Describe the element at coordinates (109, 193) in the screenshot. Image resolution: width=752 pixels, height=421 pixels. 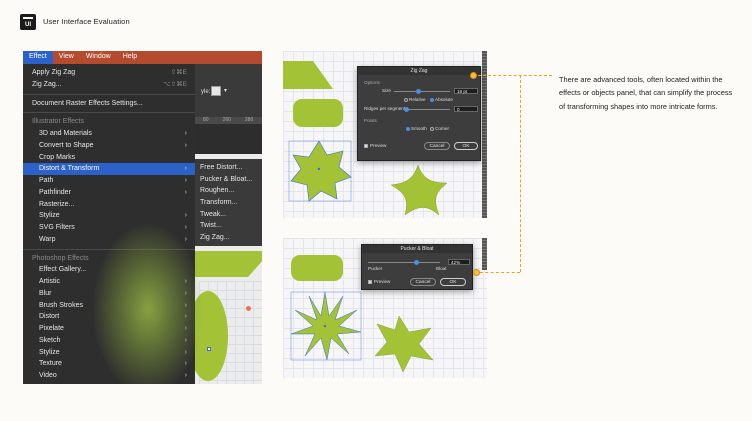
I see `menu-item-pathfinder: Pathfinder ›` at that location.